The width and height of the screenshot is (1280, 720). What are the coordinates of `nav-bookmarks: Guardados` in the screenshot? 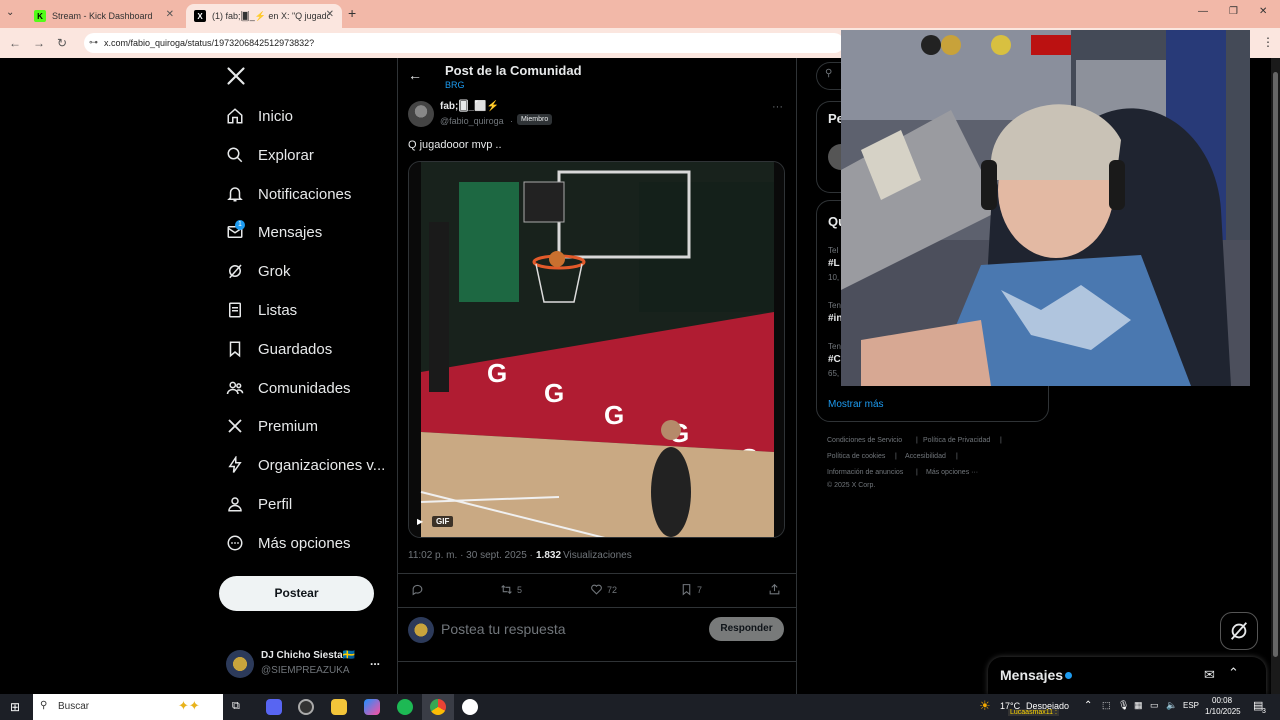 It's located at (279, 349).